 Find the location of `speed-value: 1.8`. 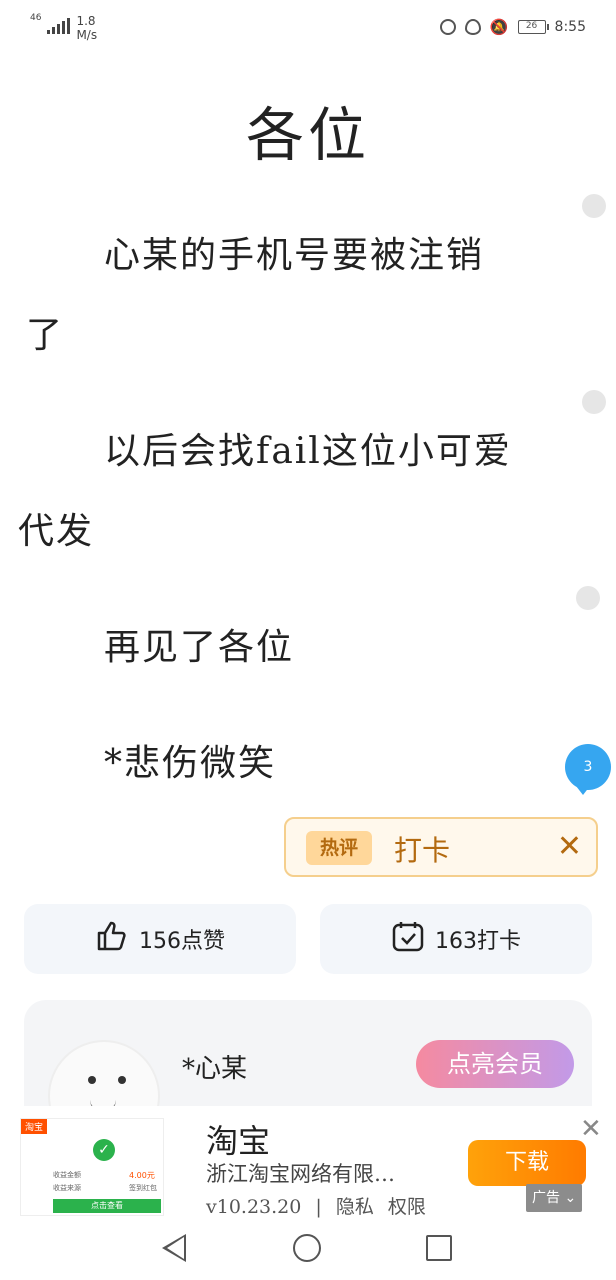

speed-value: 1.8 is located at coordinates (86, 21).